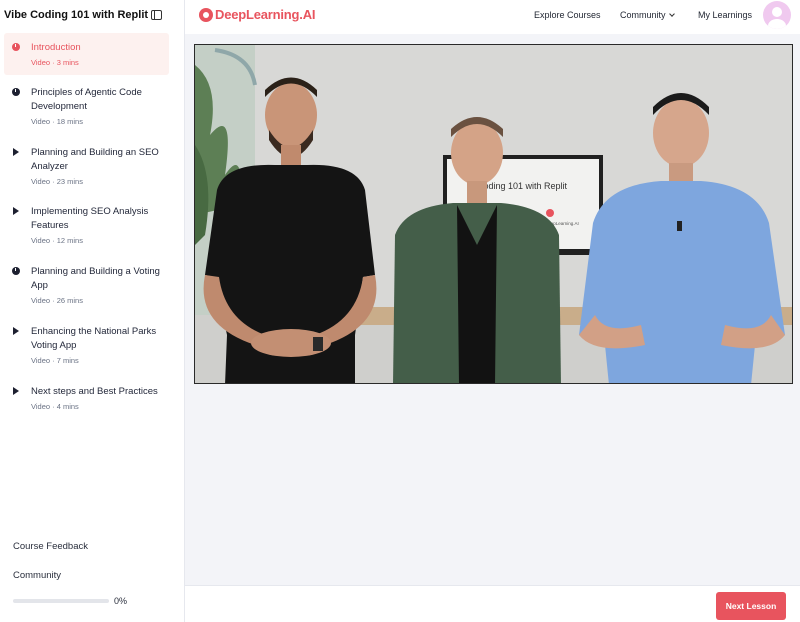 This screenshot has height=622, width=800. Describe the element at coordinates (55, 62) in the screenshot. I see `lesson-meta: Video · 3 mins` at that location.